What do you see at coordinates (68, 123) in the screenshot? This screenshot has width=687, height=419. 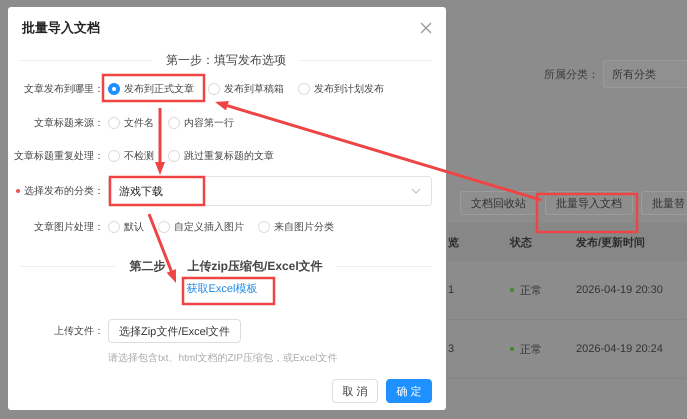 I see `field-label: 文章标题来源：` at bounding box center [68, 123].